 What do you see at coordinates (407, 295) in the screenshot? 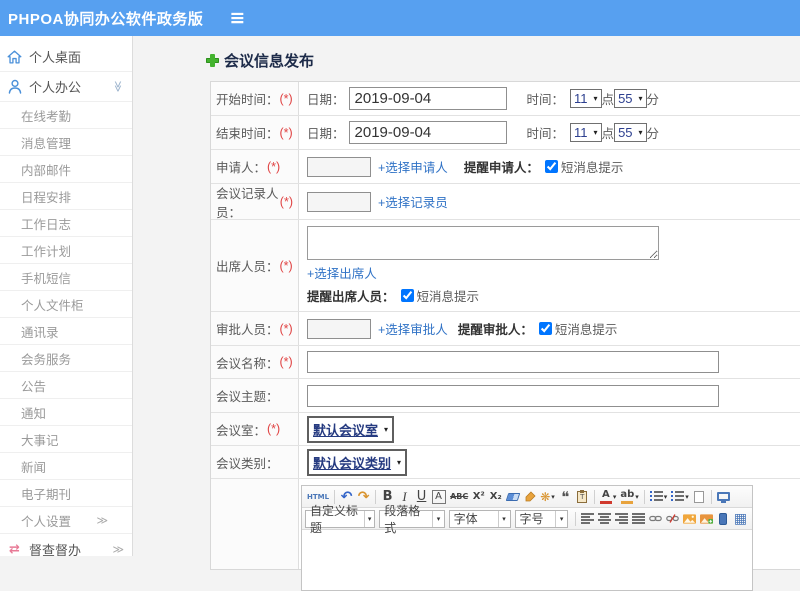
I see `remind-attendees-checkbox` at bounding box center [407, 295].